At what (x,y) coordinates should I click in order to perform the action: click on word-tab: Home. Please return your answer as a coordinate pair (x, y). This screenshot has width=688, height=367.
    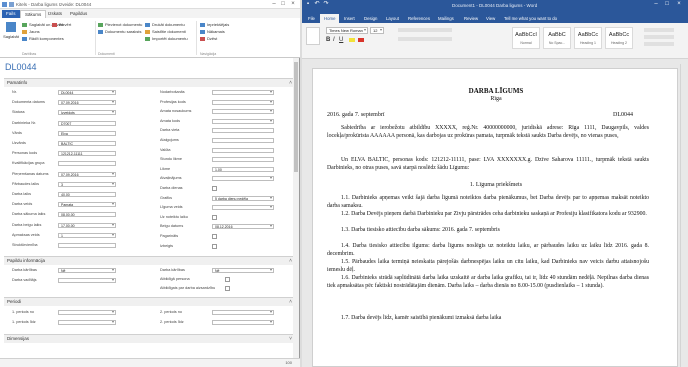
    Looking at the image, I should click on (330, 18).